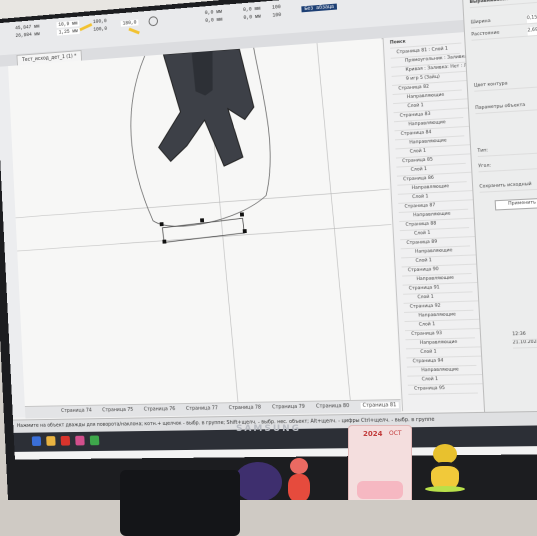 The width and height of the screenshot is (537, 536). I want to click on monitor-chin: SAMSUNG, so click(268, 431).